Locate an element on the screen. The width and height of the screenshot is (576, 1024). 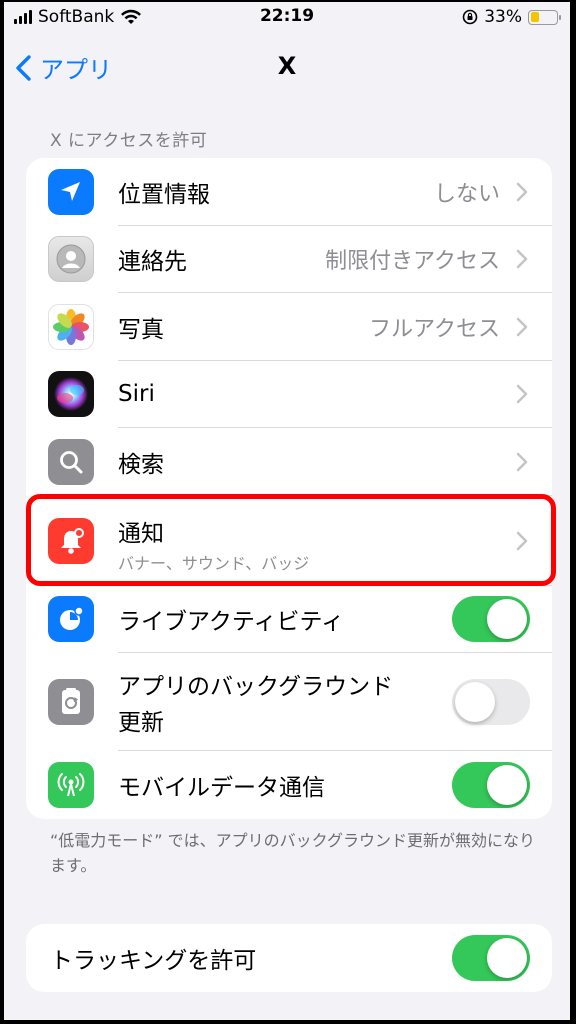
row-label: トラッキングを許可 is located at coordinates (153, 960).